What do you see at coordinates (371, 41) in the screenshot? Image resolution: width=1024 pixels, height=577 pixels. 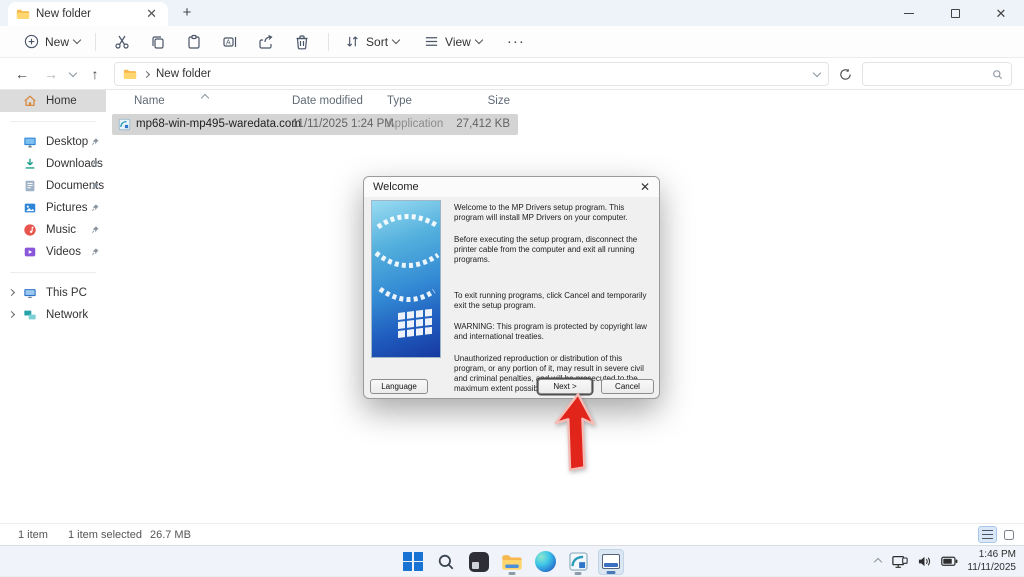 I see `sort-button: Sort` at bounding box center [371, 41].